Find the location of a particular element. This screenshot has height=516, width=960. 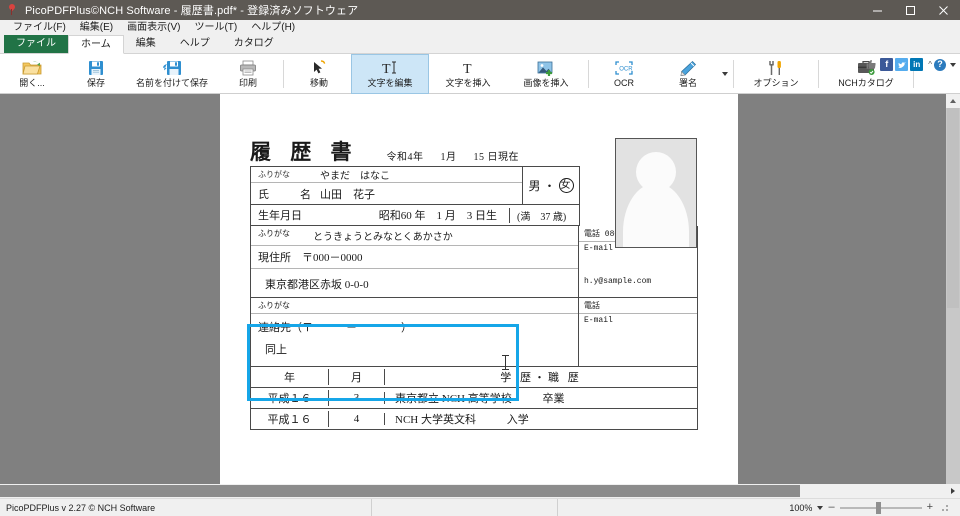

tool-move-label: 移動 is located at coordinates (318, 83).